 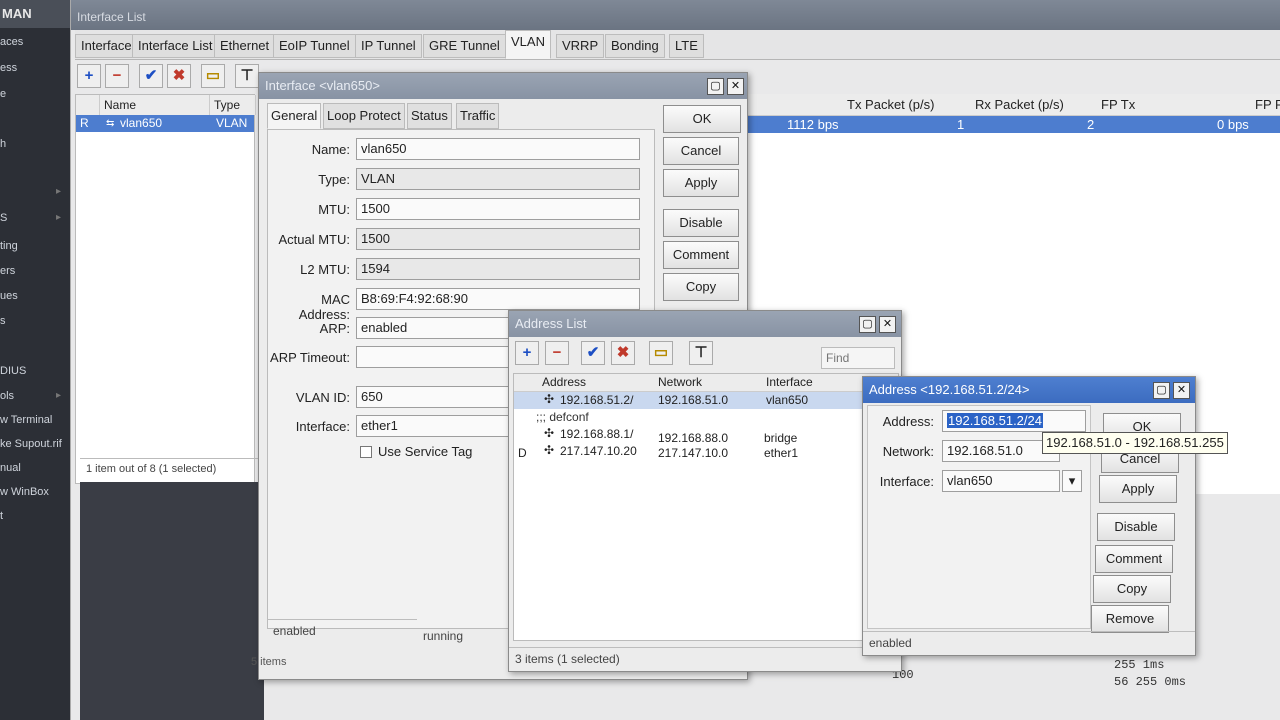 I want to click on chevron-right-icon: ▸, so click(x=59, y=395).